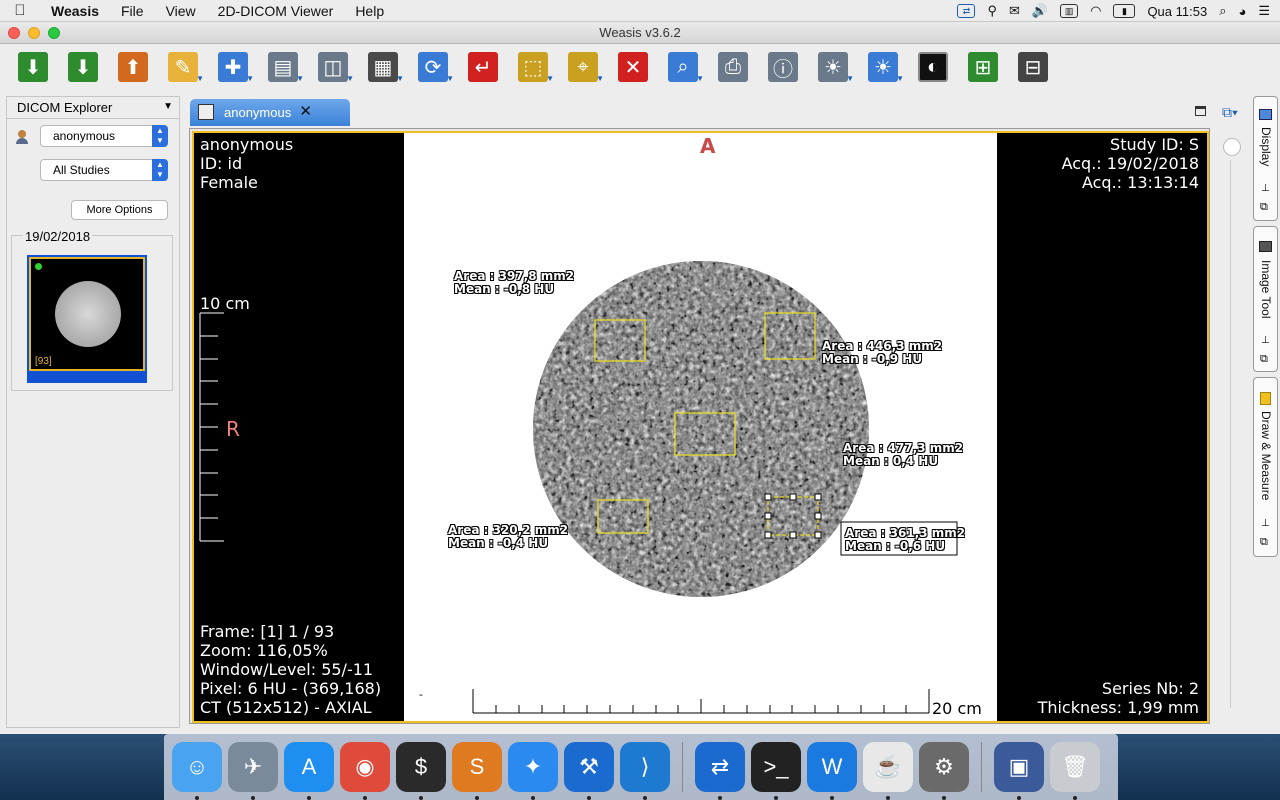  What do you see at coordinates (683, 67) in the screenshot?
I see `zoom-button: ⌕ ▼` at bounding box center [683, 67].